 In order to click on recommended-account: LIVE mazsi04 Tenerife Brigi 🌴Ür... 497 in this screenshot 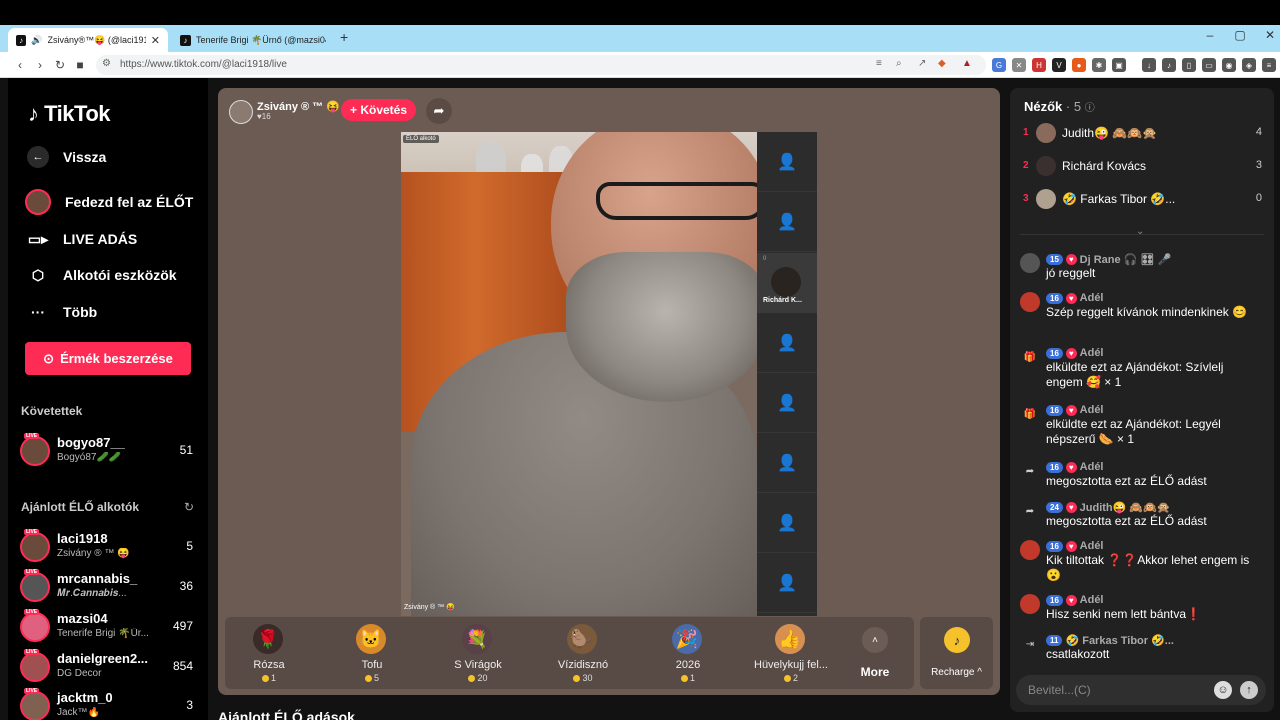, I will do `click(108, 627)`.